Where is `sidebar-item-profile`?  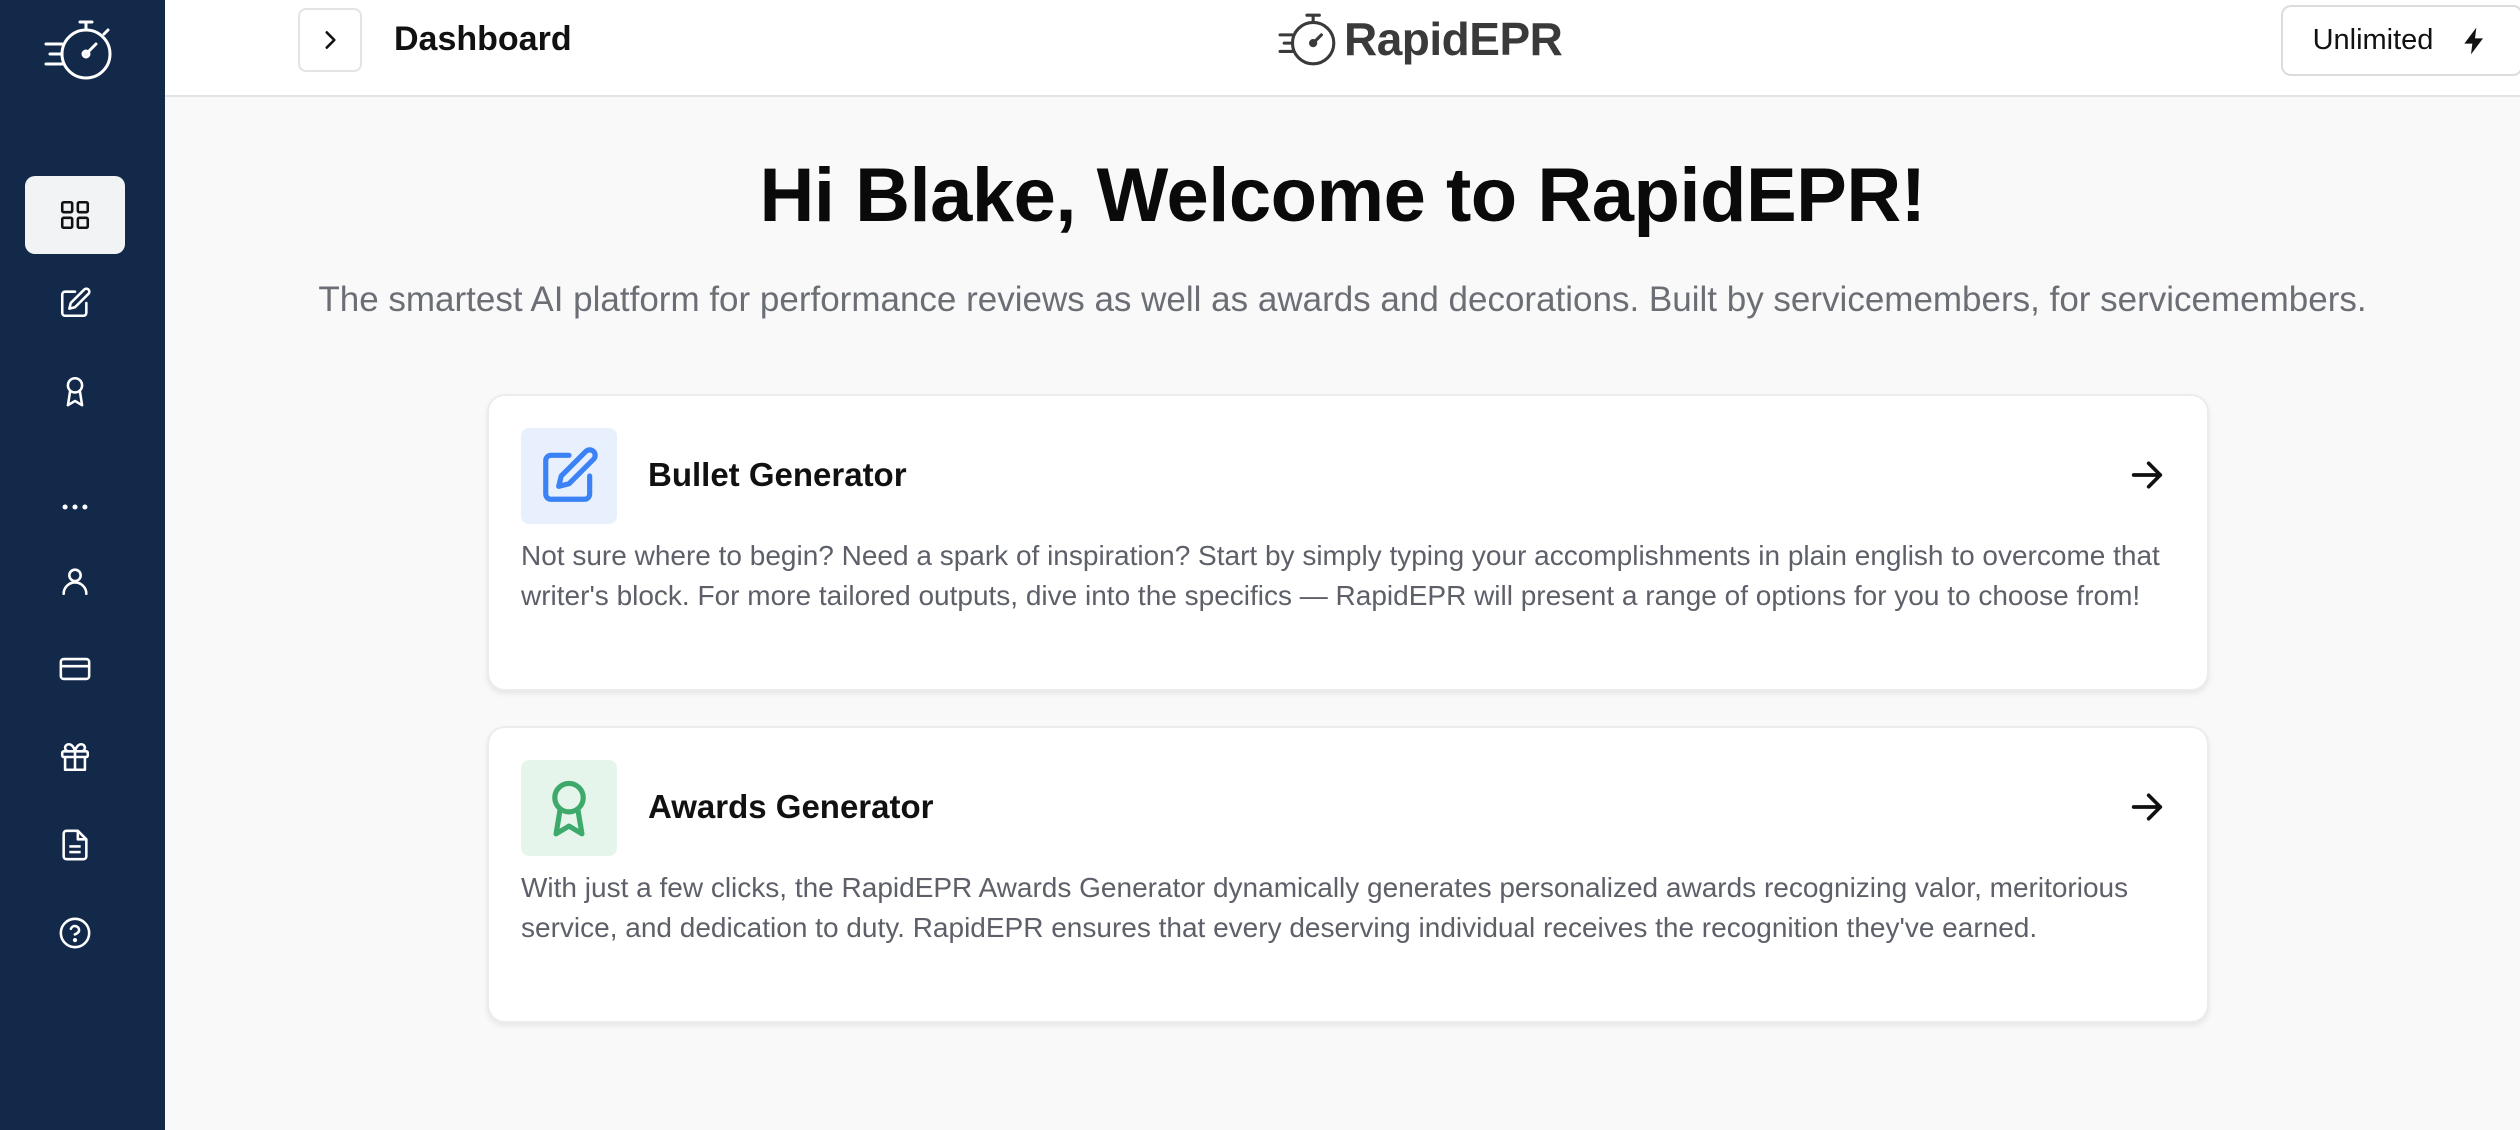 sidebar-item-profile is located at coordinates (75, 581).